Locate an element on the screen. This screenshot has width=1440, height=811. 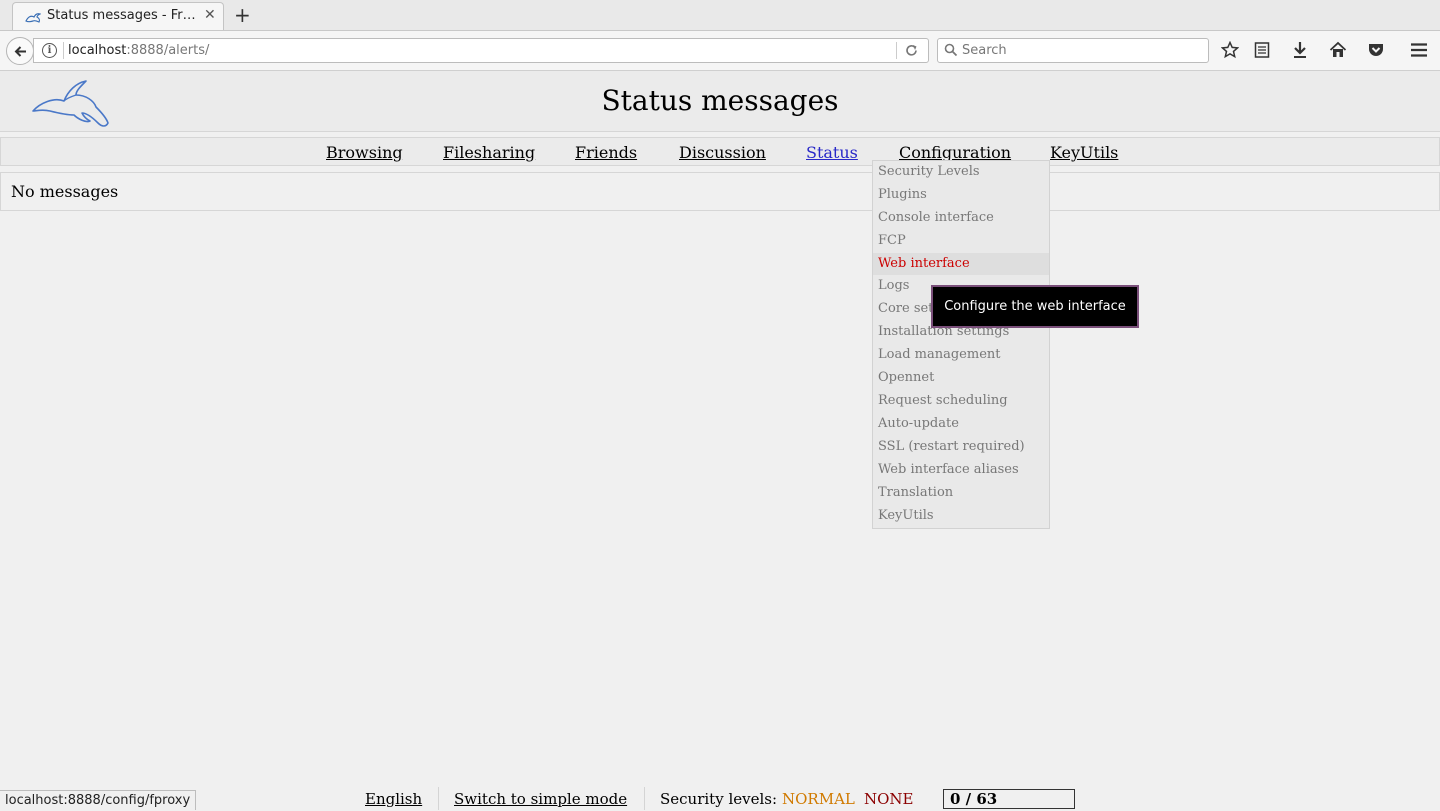
progress-text: 0 / 63 is located at coordinates (974, 799).